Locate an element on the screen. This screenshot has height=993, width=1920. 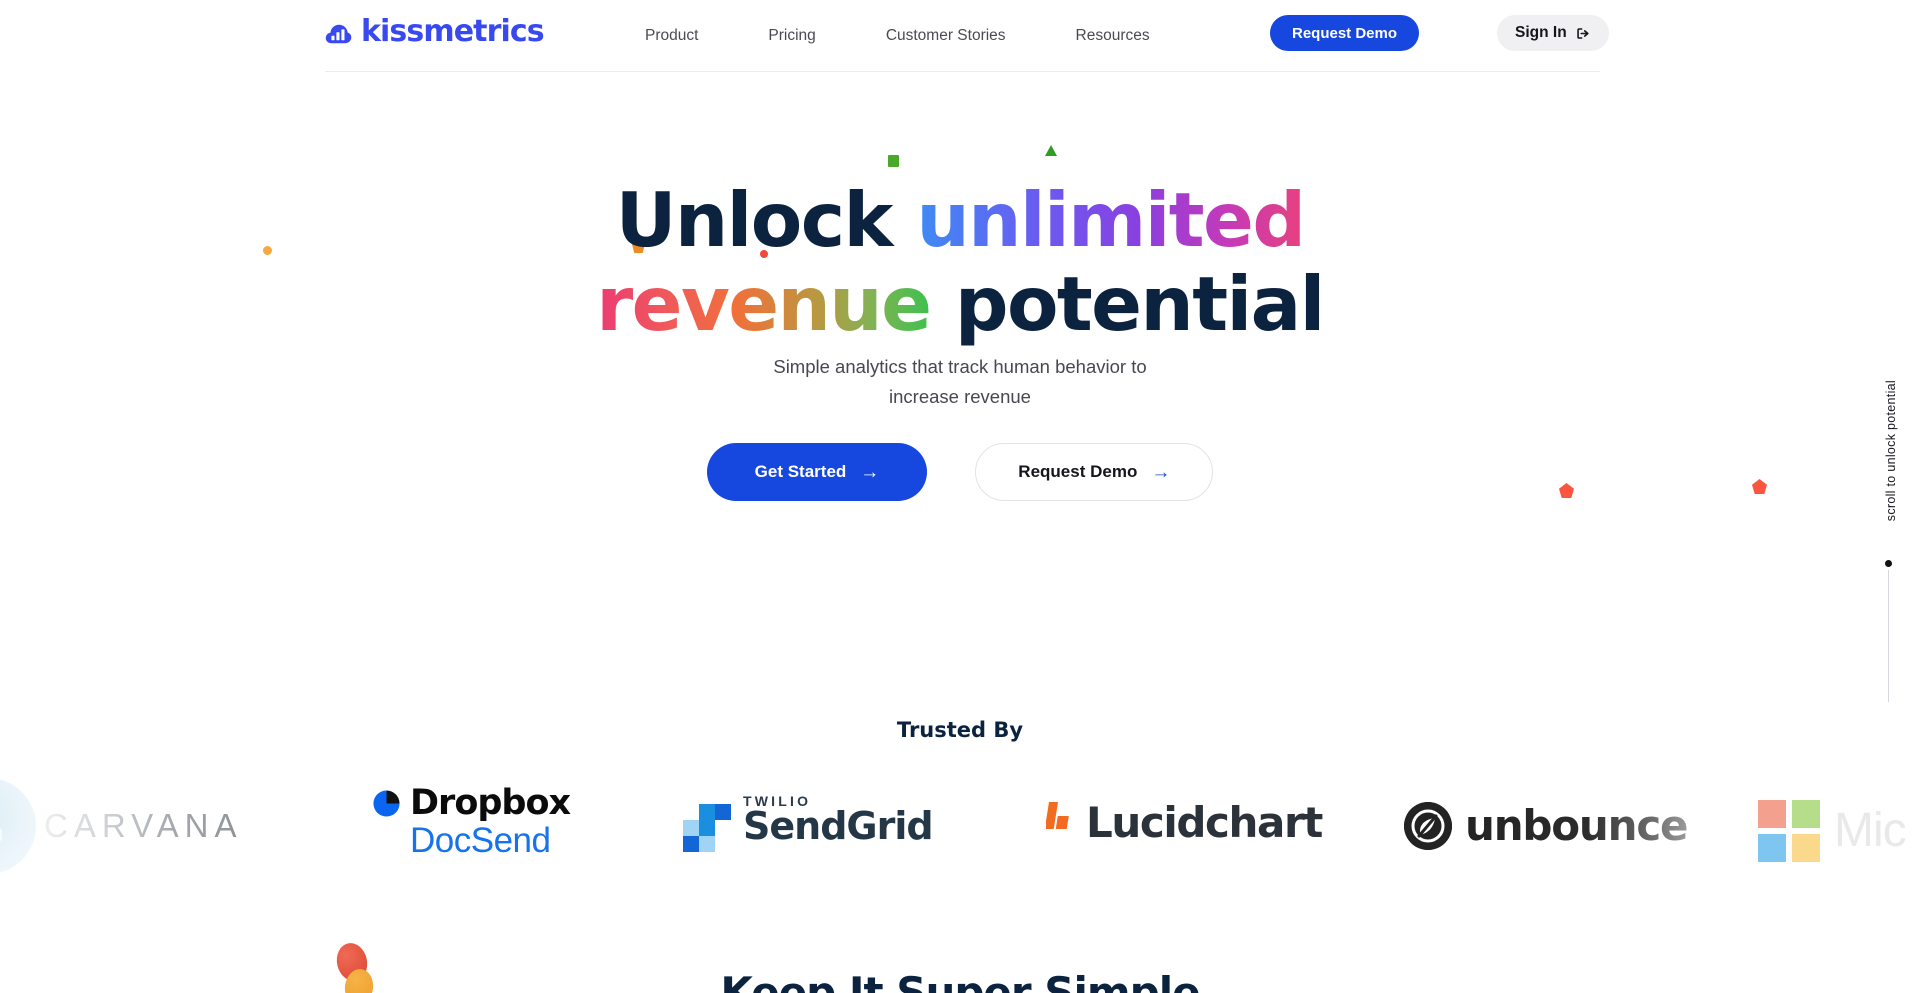
headline-line-2: revenue potential is located at coordinates (960, 304).